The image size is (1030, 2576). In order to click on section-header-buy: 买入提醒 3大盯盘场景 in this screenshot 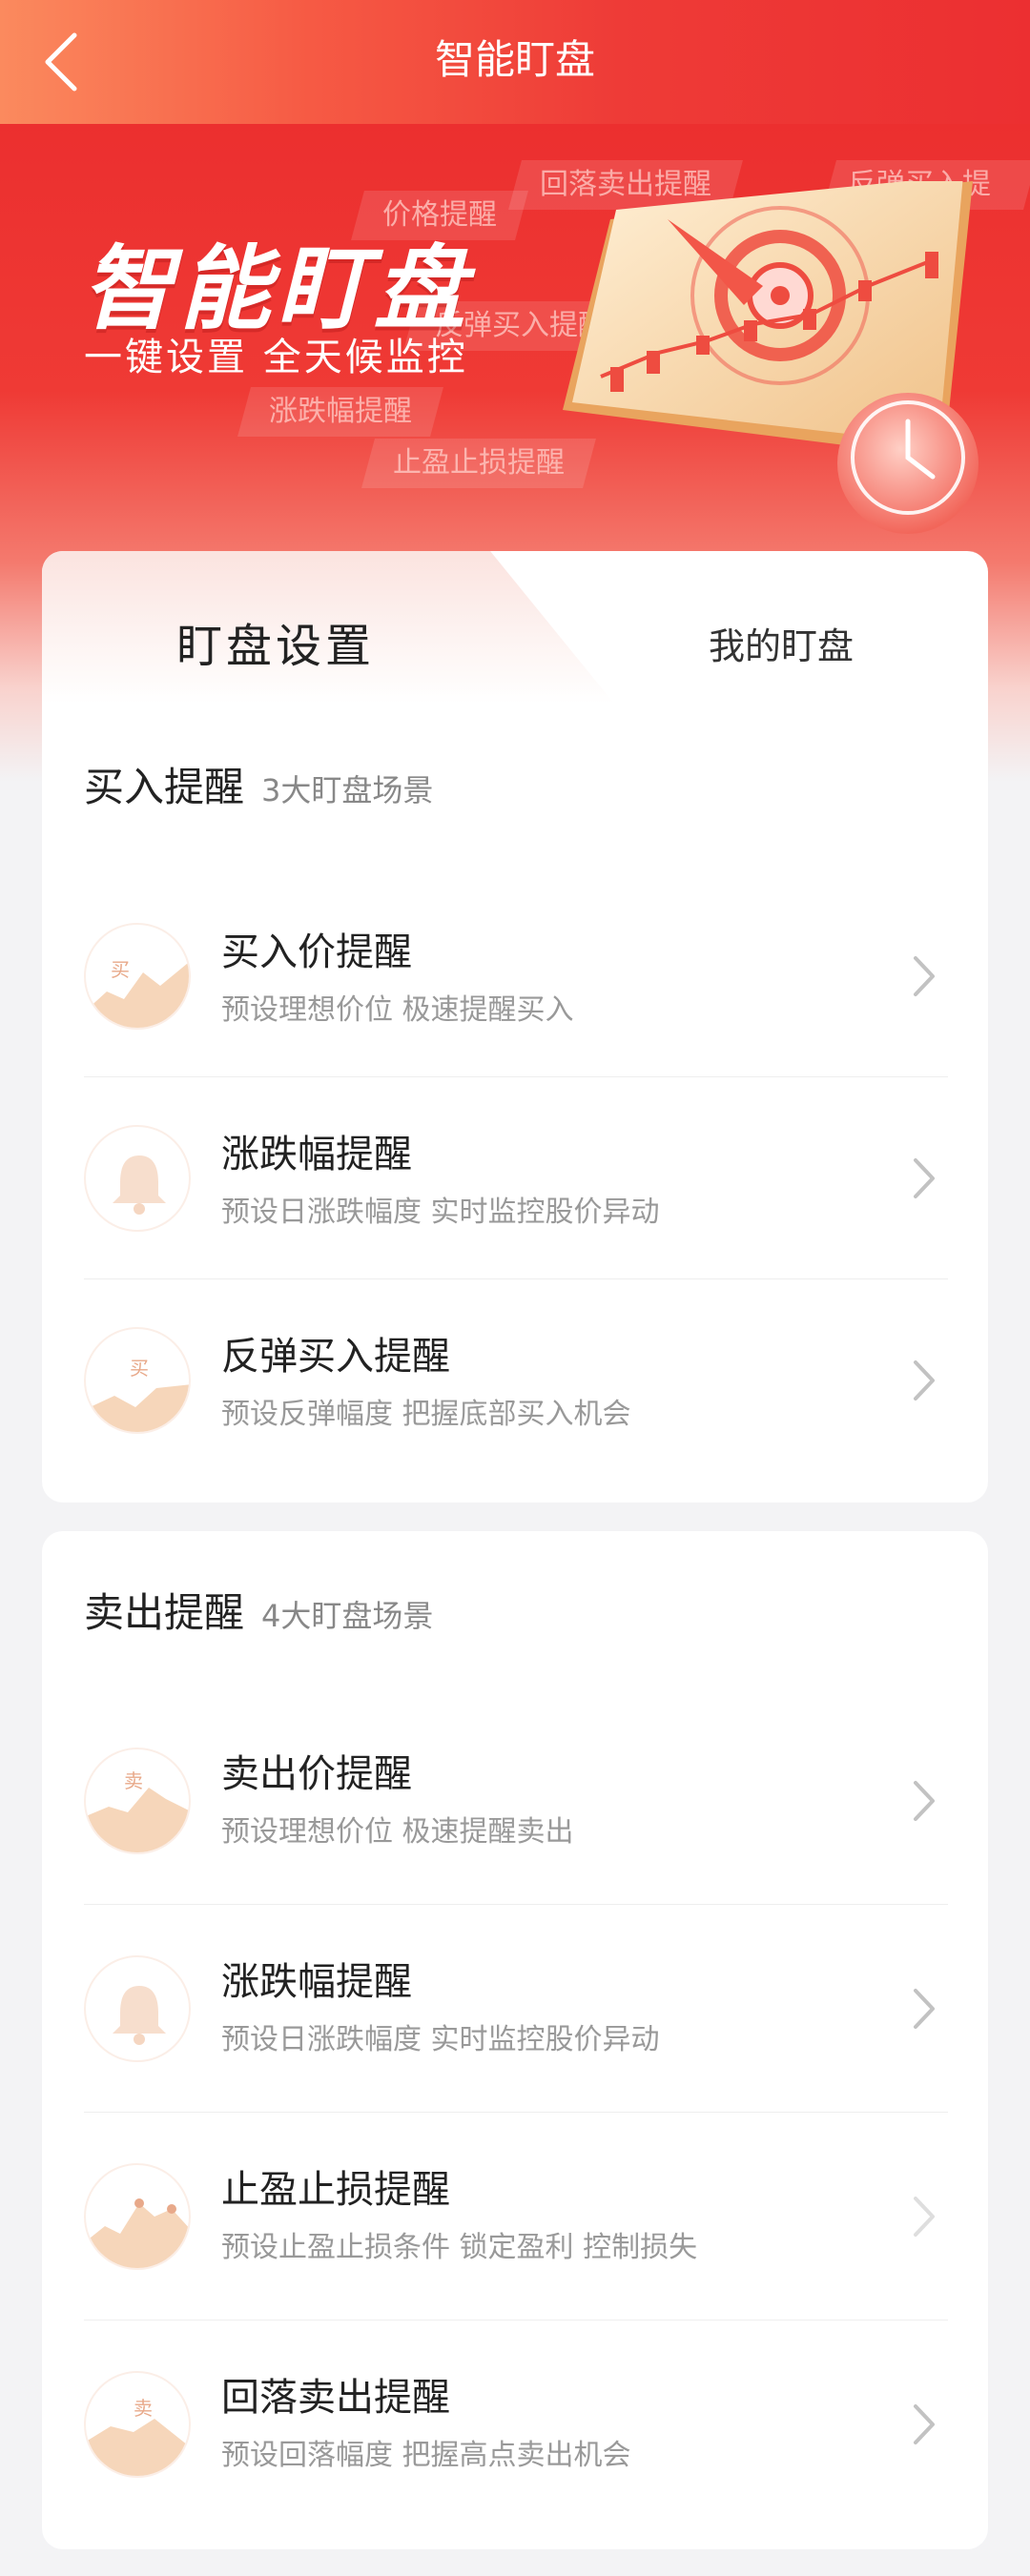, I will do `click(258, 784)`.